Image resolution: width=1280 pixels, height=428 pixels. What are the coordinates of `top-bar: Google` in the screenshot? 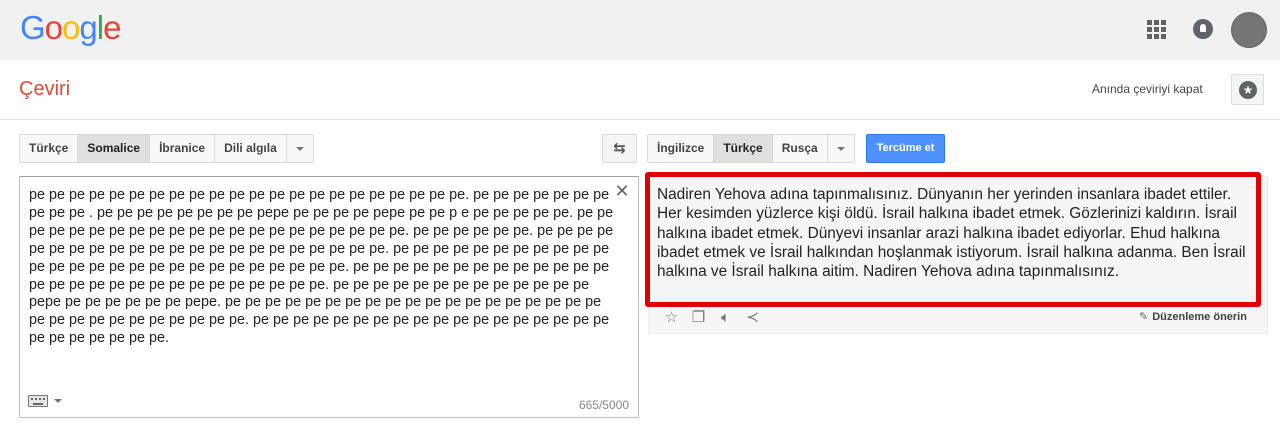 It's located at (640, 30).